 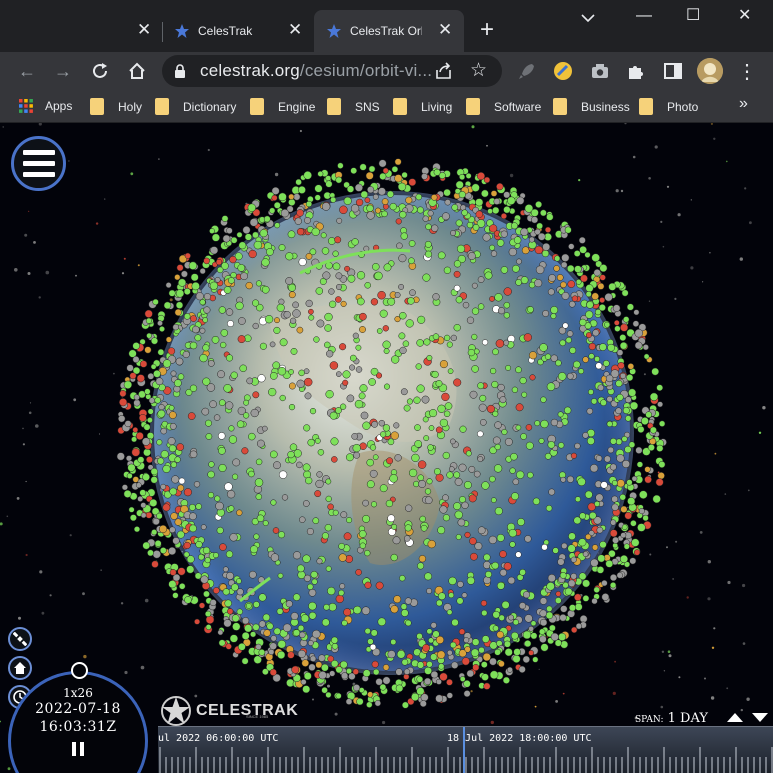 What do you see at coordinates (389, 31) in the screenshot?
I see `tab-orbit-visualization: CelesTrak Orbit Visualization ✕` at bounding box center [389, 31].